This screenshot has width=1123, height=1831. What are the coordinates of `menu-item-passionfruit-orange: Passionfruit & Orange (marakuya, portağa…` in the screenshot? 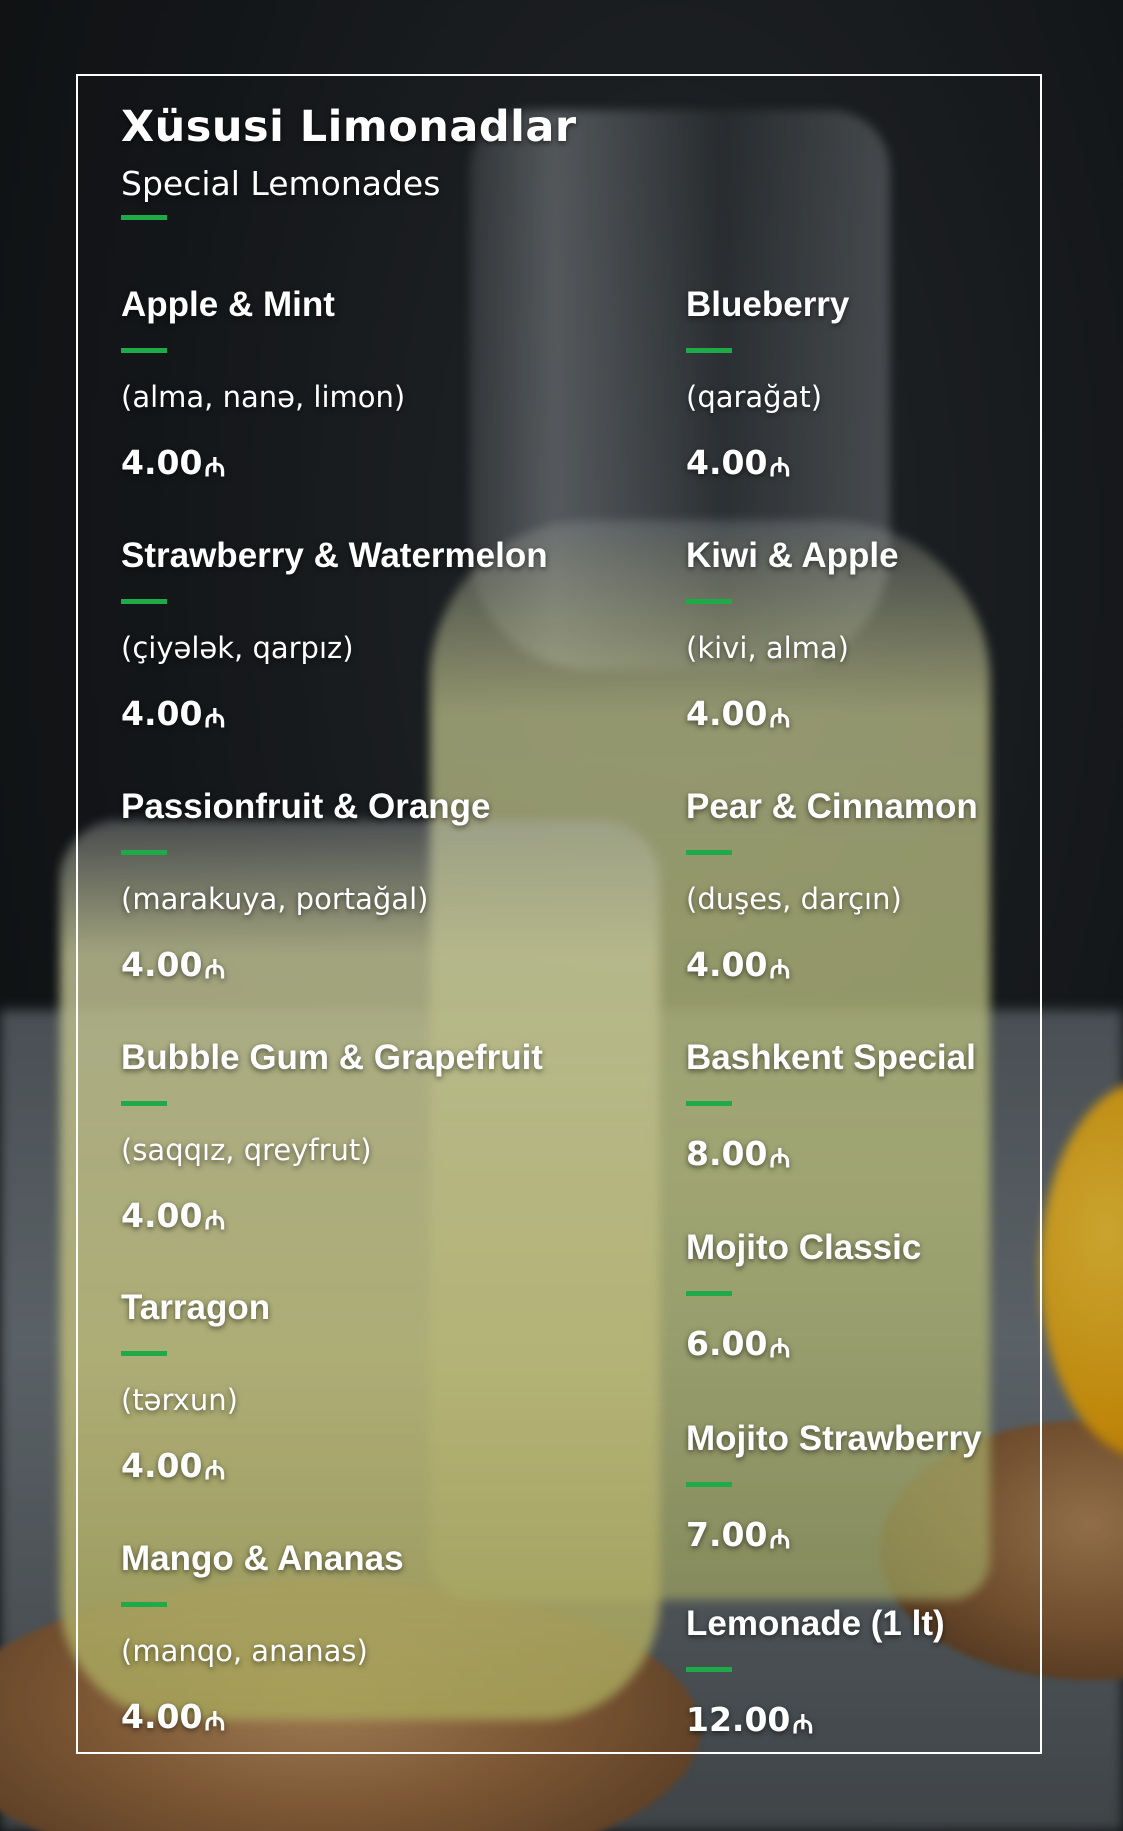 It's located at (356, 888).